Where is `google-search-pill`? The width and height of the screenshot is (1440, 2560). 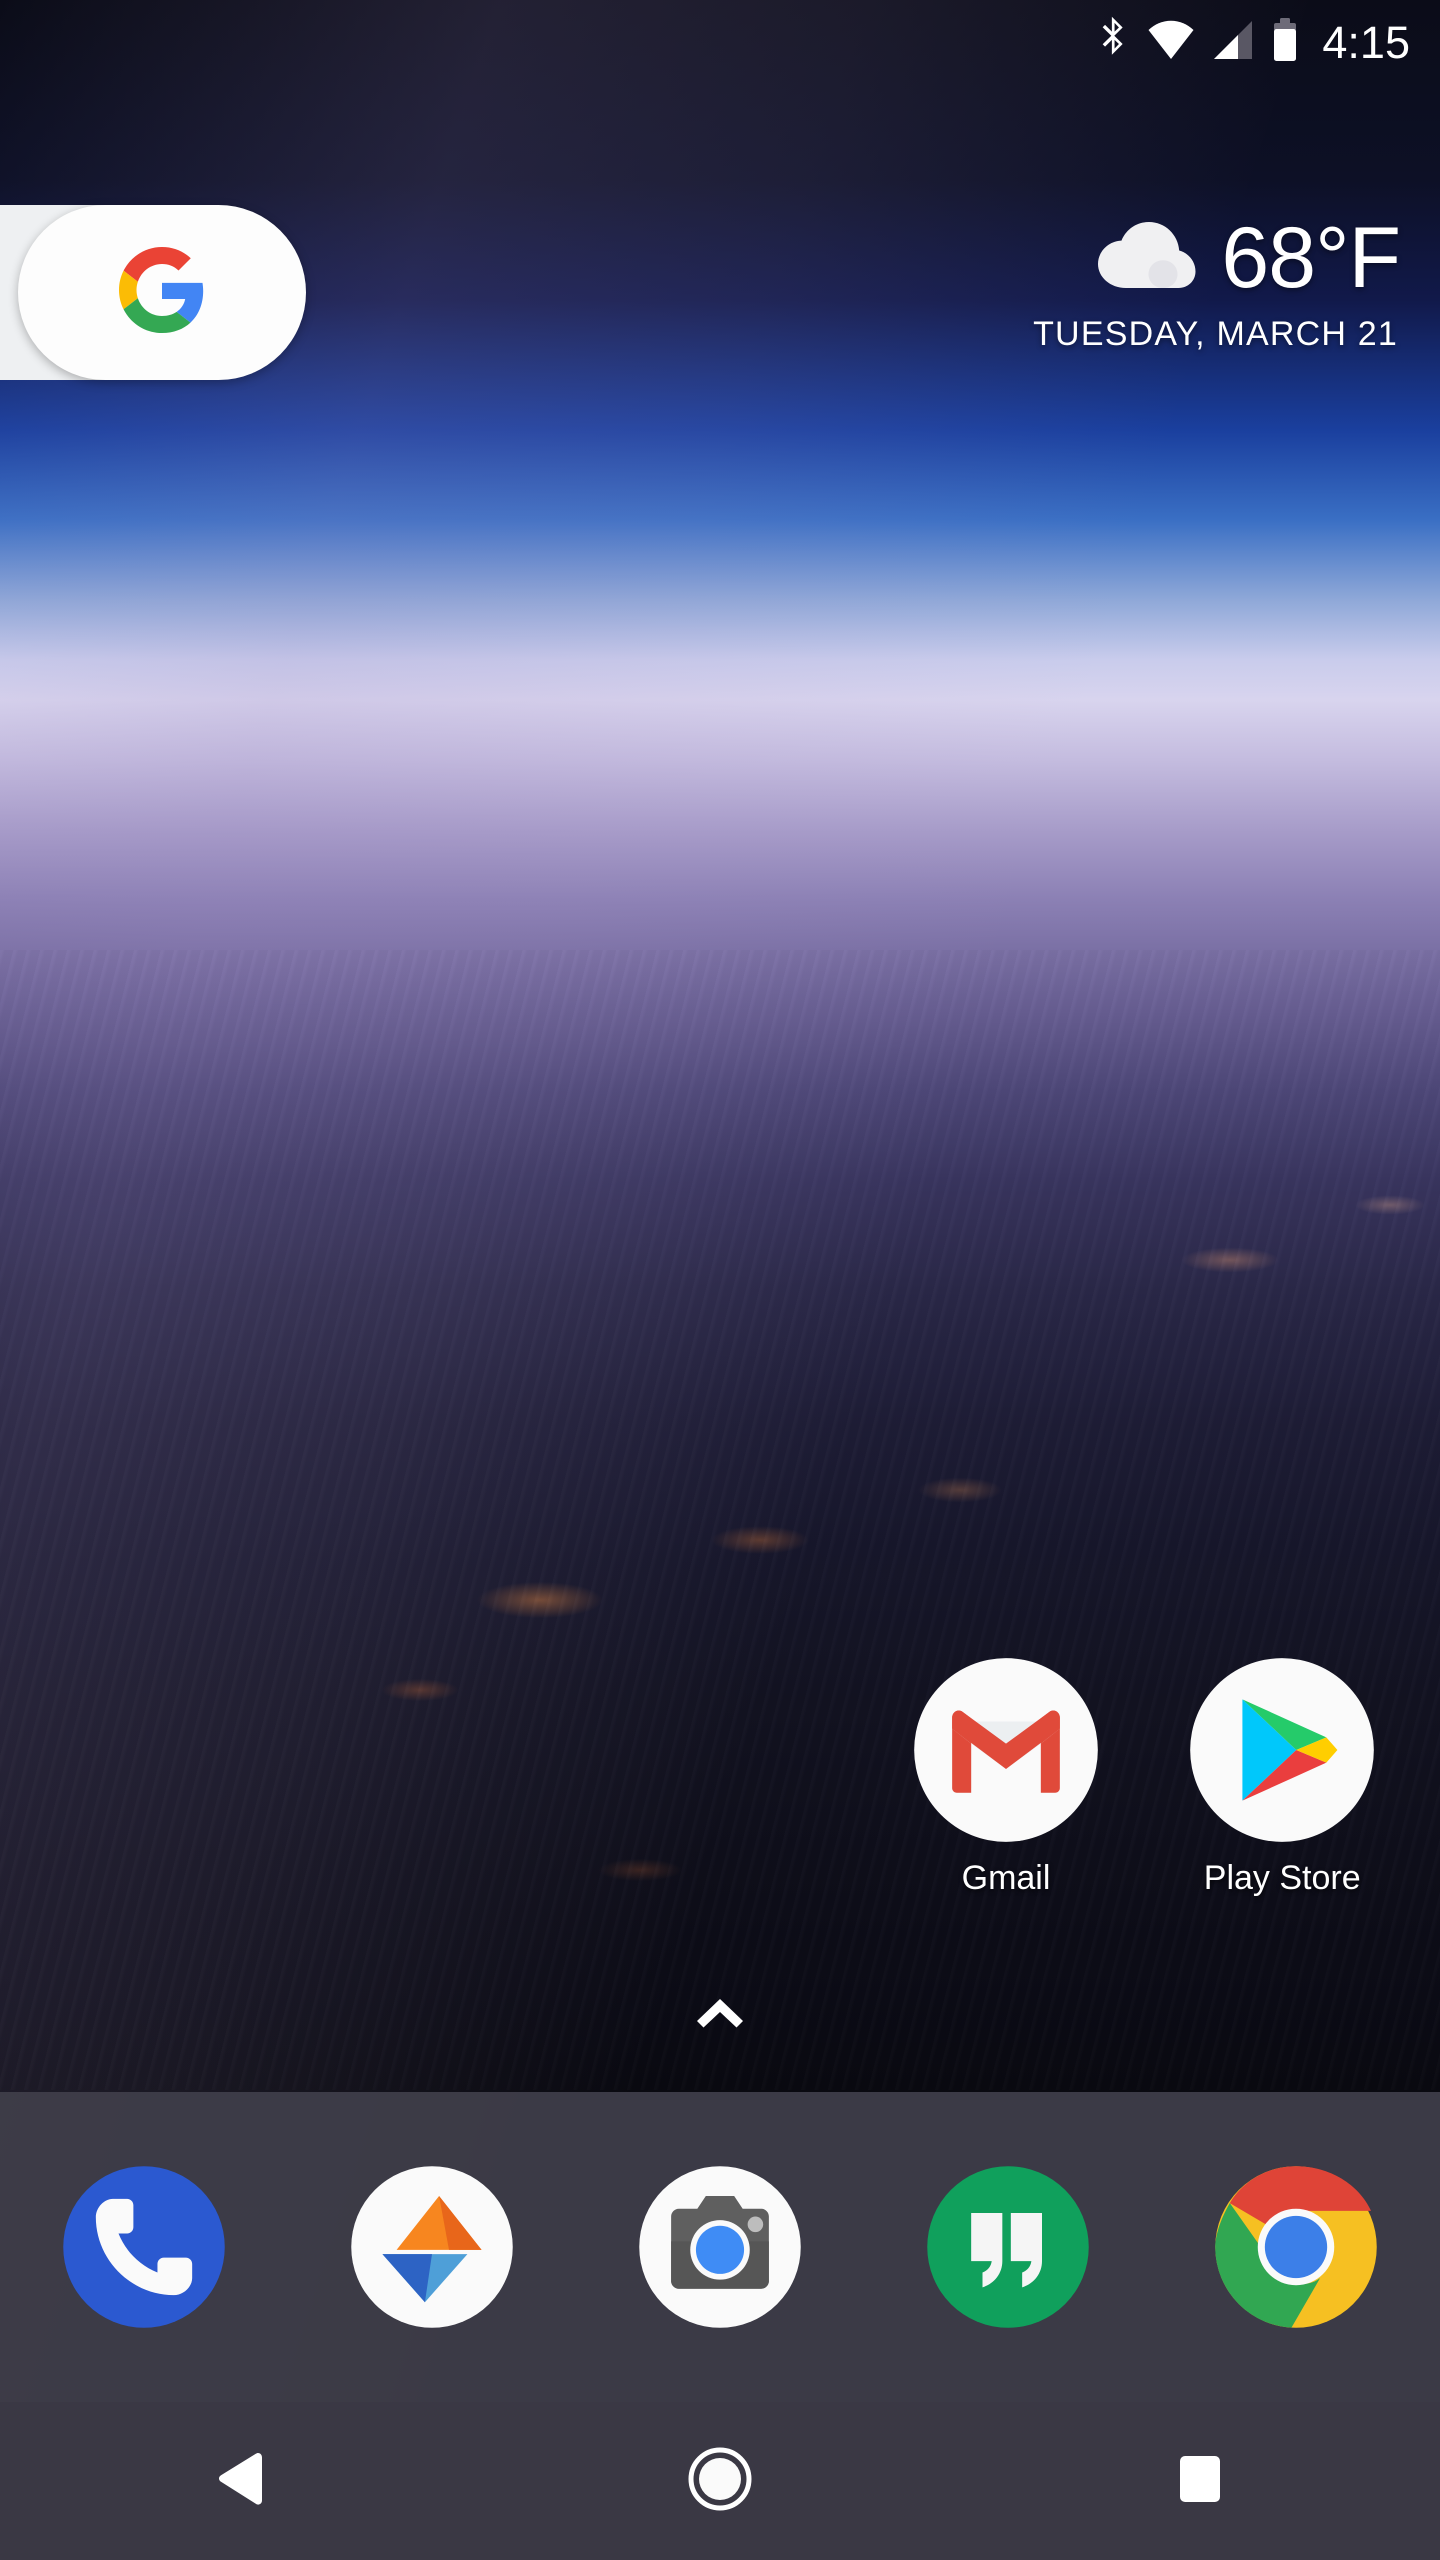 google-search-pill is located at coordinates (162, 292).